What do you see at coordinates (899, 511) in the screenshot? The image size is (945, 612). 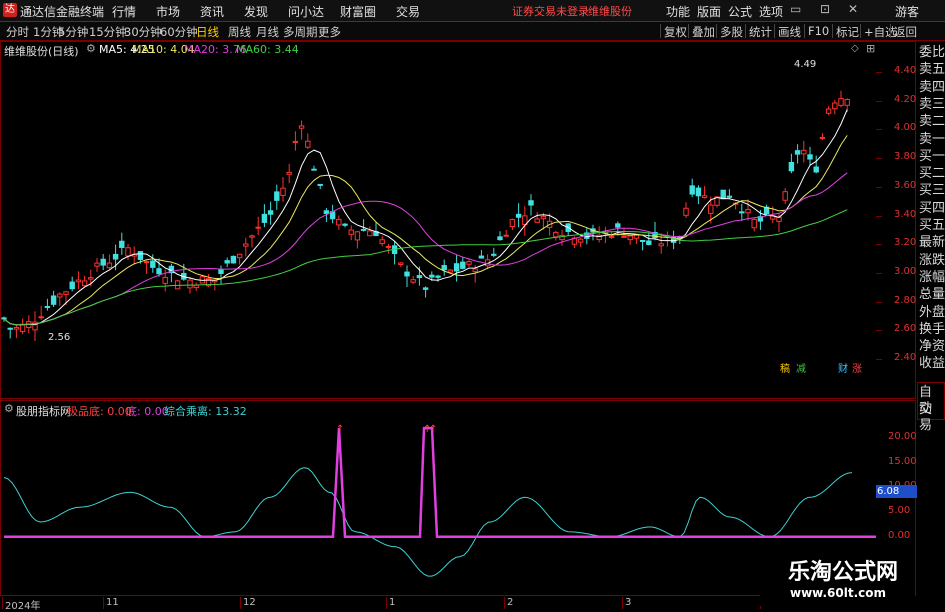 I see `indicator-y-tick: 5.00` at bounding box center [899, 511].